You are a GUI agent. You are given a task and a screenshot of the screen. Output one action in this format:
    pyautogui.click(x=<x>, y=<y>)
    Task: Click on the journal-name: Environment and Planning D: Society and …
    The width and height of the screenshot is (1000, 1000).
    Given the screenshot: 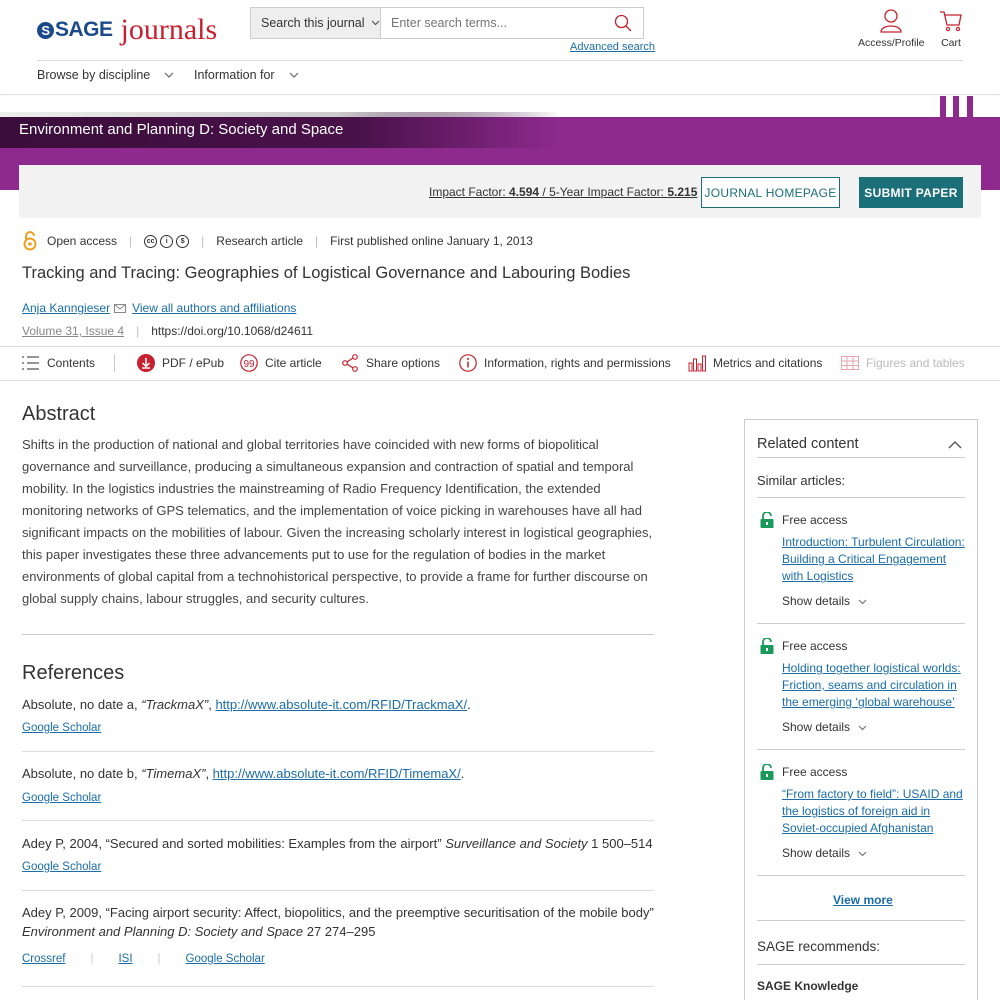 What is the action you would take?
    pyautogui.click(x=181, y=129)
    